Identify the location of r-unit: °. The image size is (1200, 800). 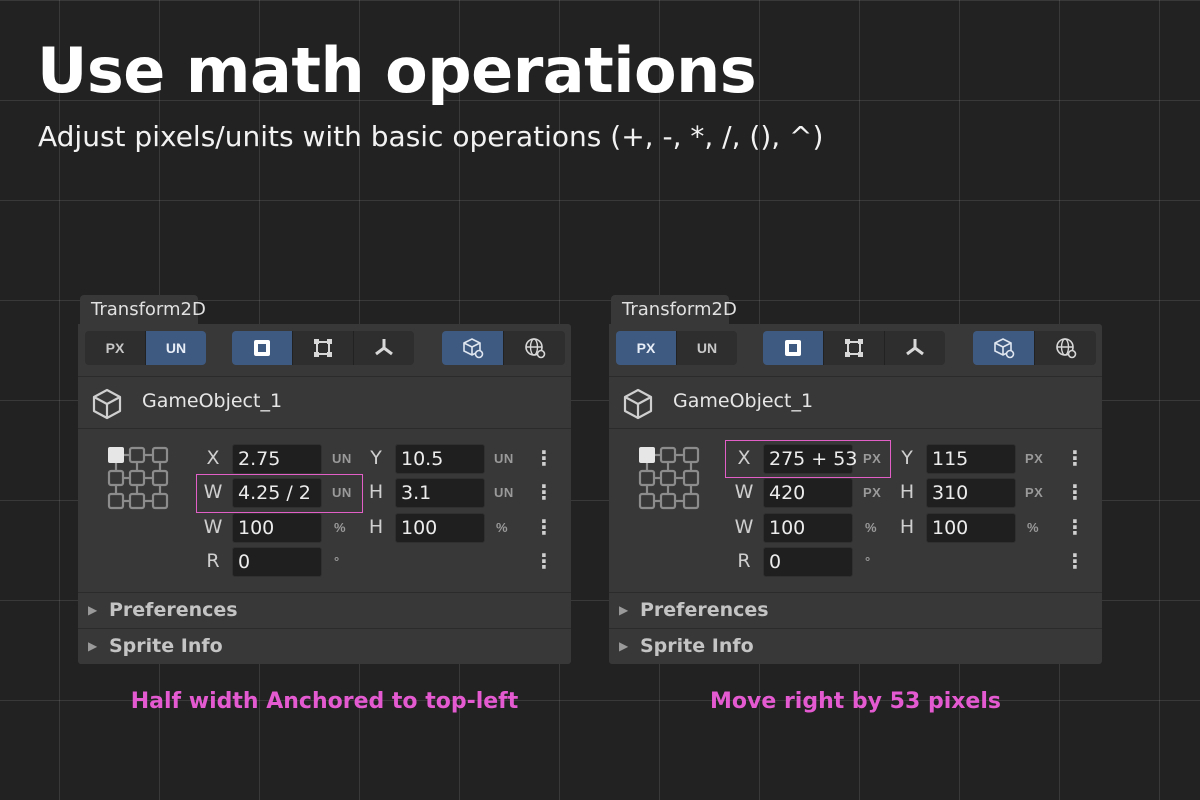
(868, 561).